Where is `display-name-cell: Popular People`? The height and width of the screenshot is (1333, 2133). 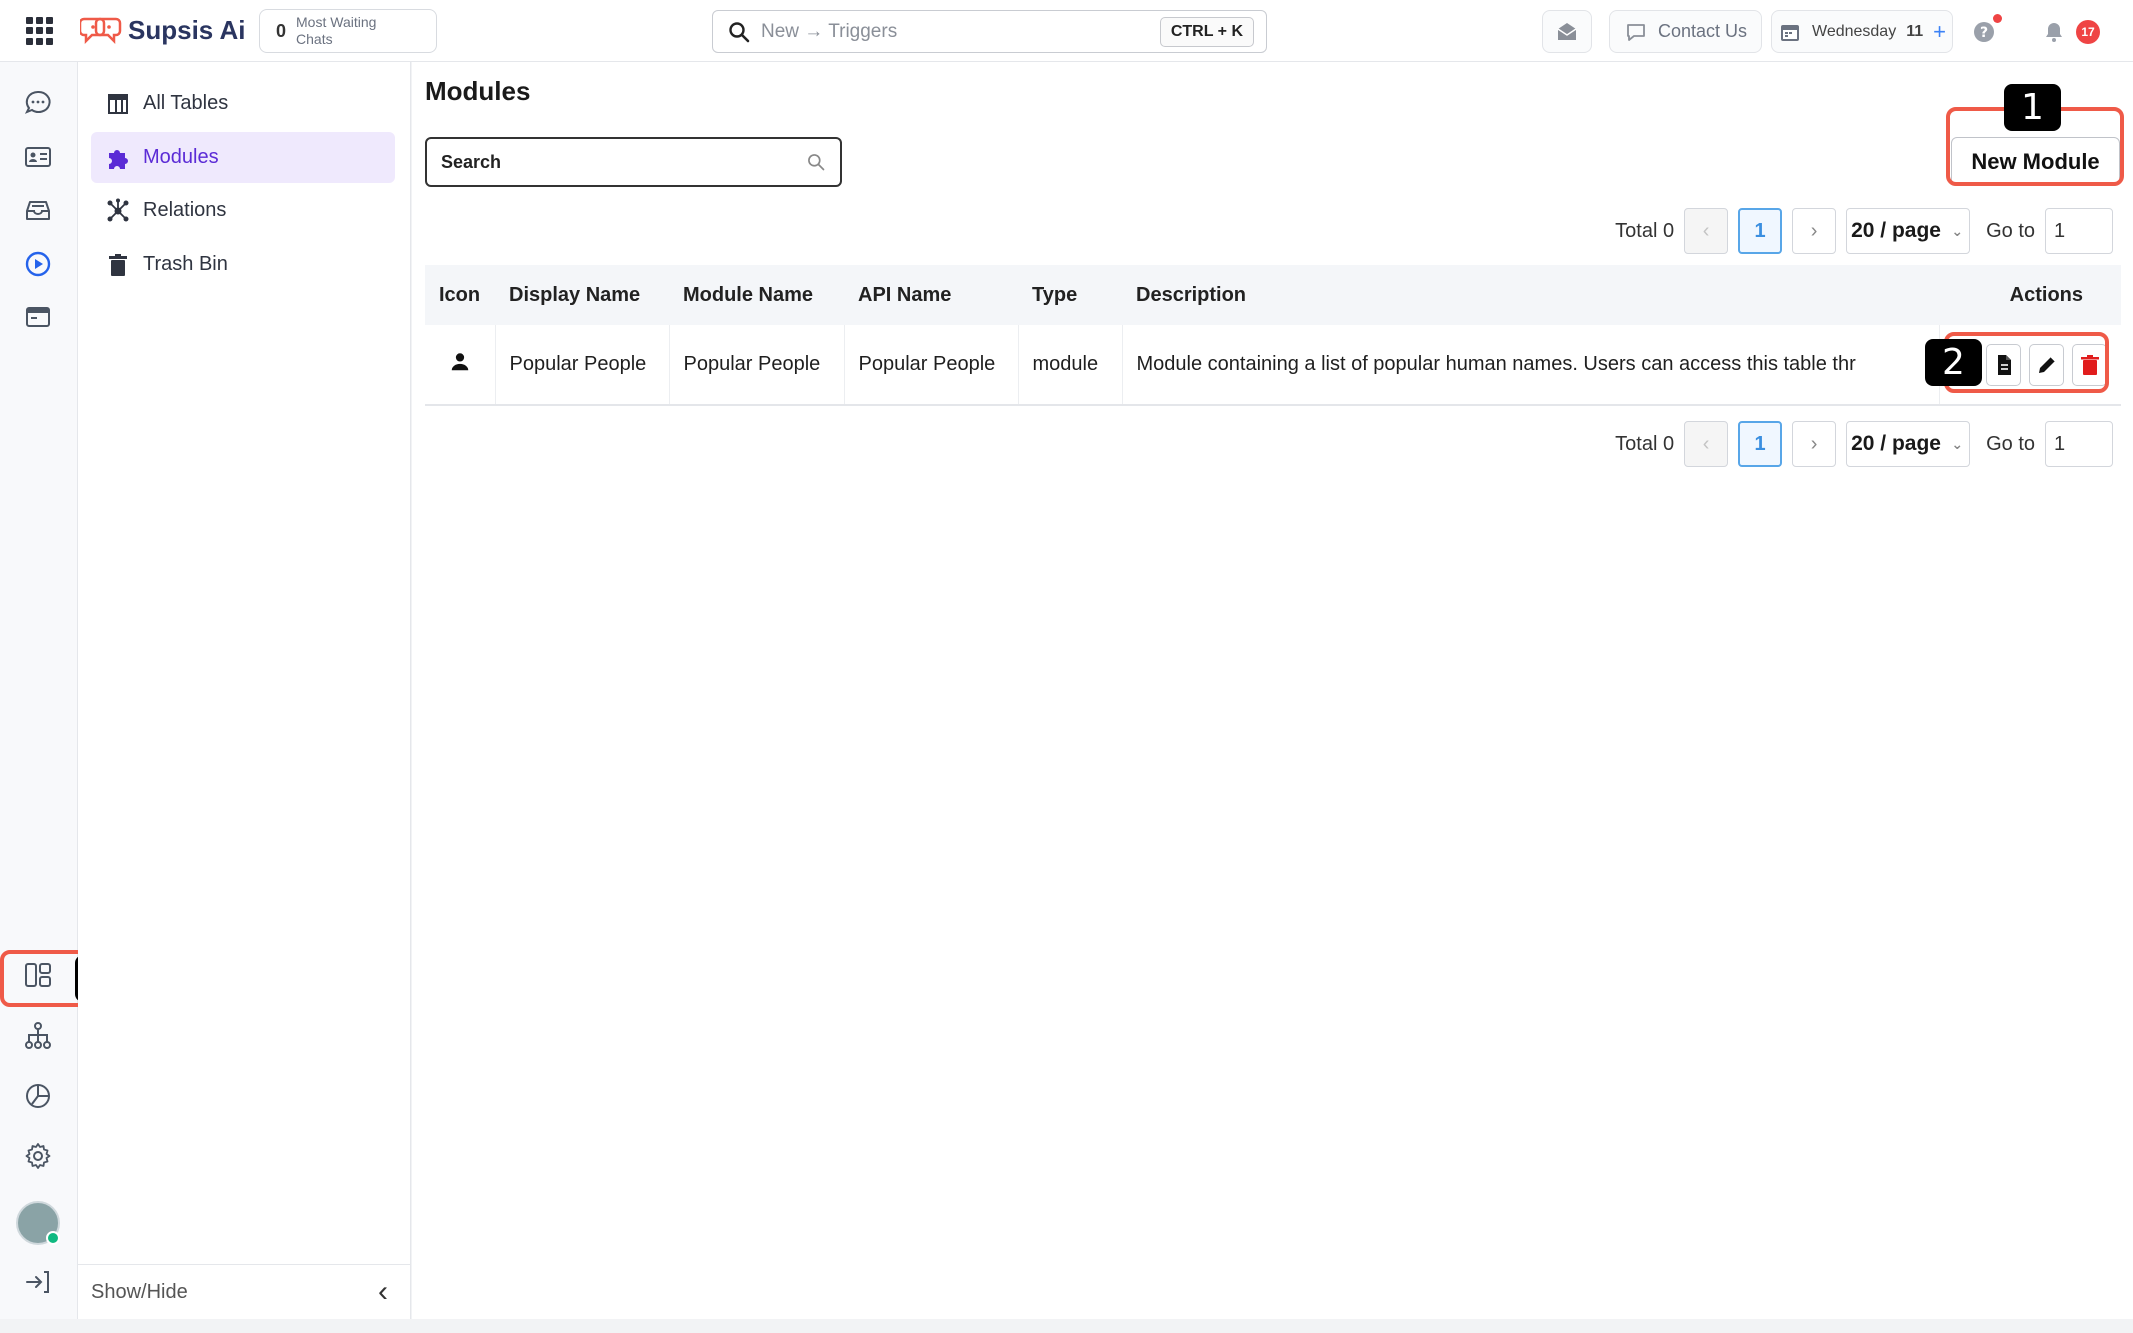 display-name-cell: Popular People is located at coordinates (582, 365).